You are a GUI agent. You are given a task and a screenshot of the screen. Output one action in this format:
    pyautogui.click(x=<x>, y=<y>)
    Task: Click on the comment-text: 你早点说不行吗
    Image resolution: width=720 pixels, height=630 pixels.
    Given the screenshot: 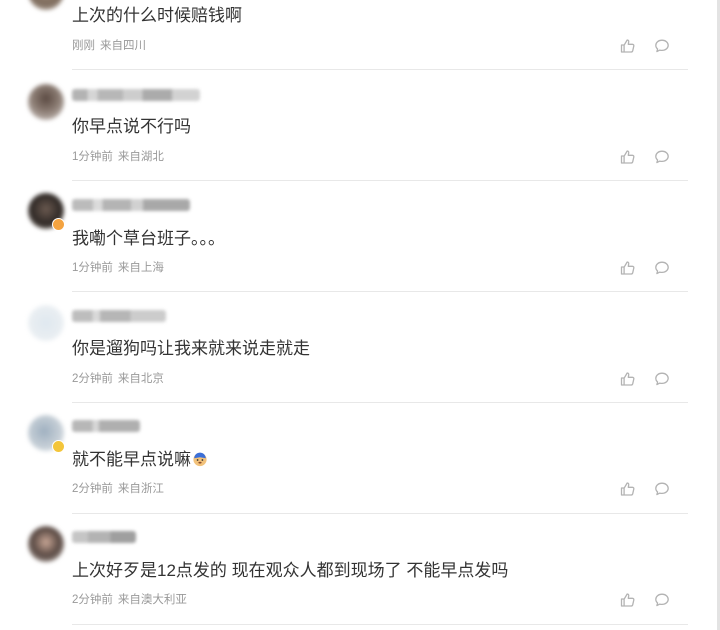 What is the action you would take?
    pyautogui.click(x=131, y=126)
    